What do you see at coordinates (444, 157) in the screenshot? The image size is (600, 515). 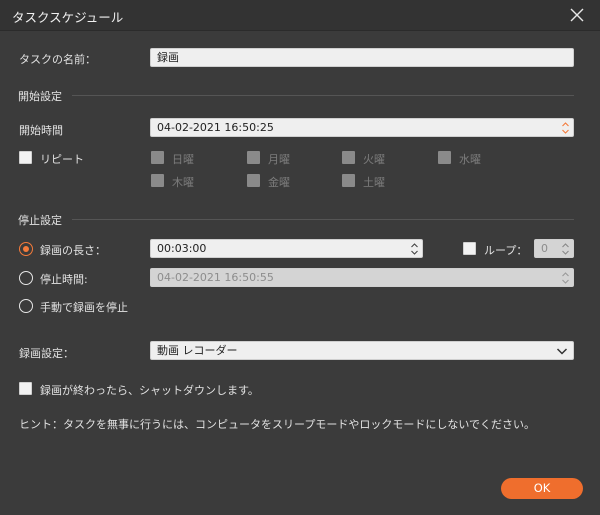 I see `day-checkbox-wed` at bounding box center [444, 157].